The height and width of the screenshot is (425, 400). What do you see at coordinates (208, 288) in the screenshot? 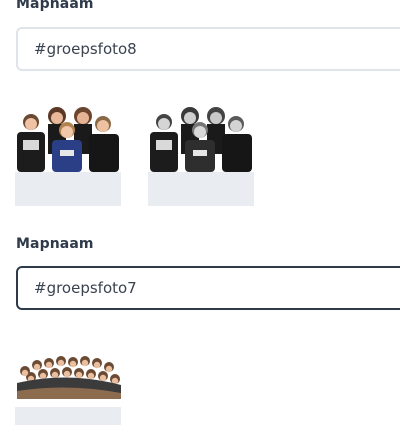
I see `folder-name-input: #groepsfoto7` at bounding box center [208, 288].